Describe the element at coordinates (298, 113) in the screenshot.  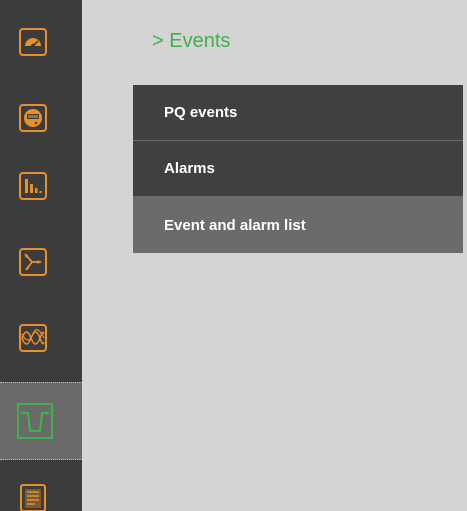
I see `menu-item-pq-events: PQ events` at that location.